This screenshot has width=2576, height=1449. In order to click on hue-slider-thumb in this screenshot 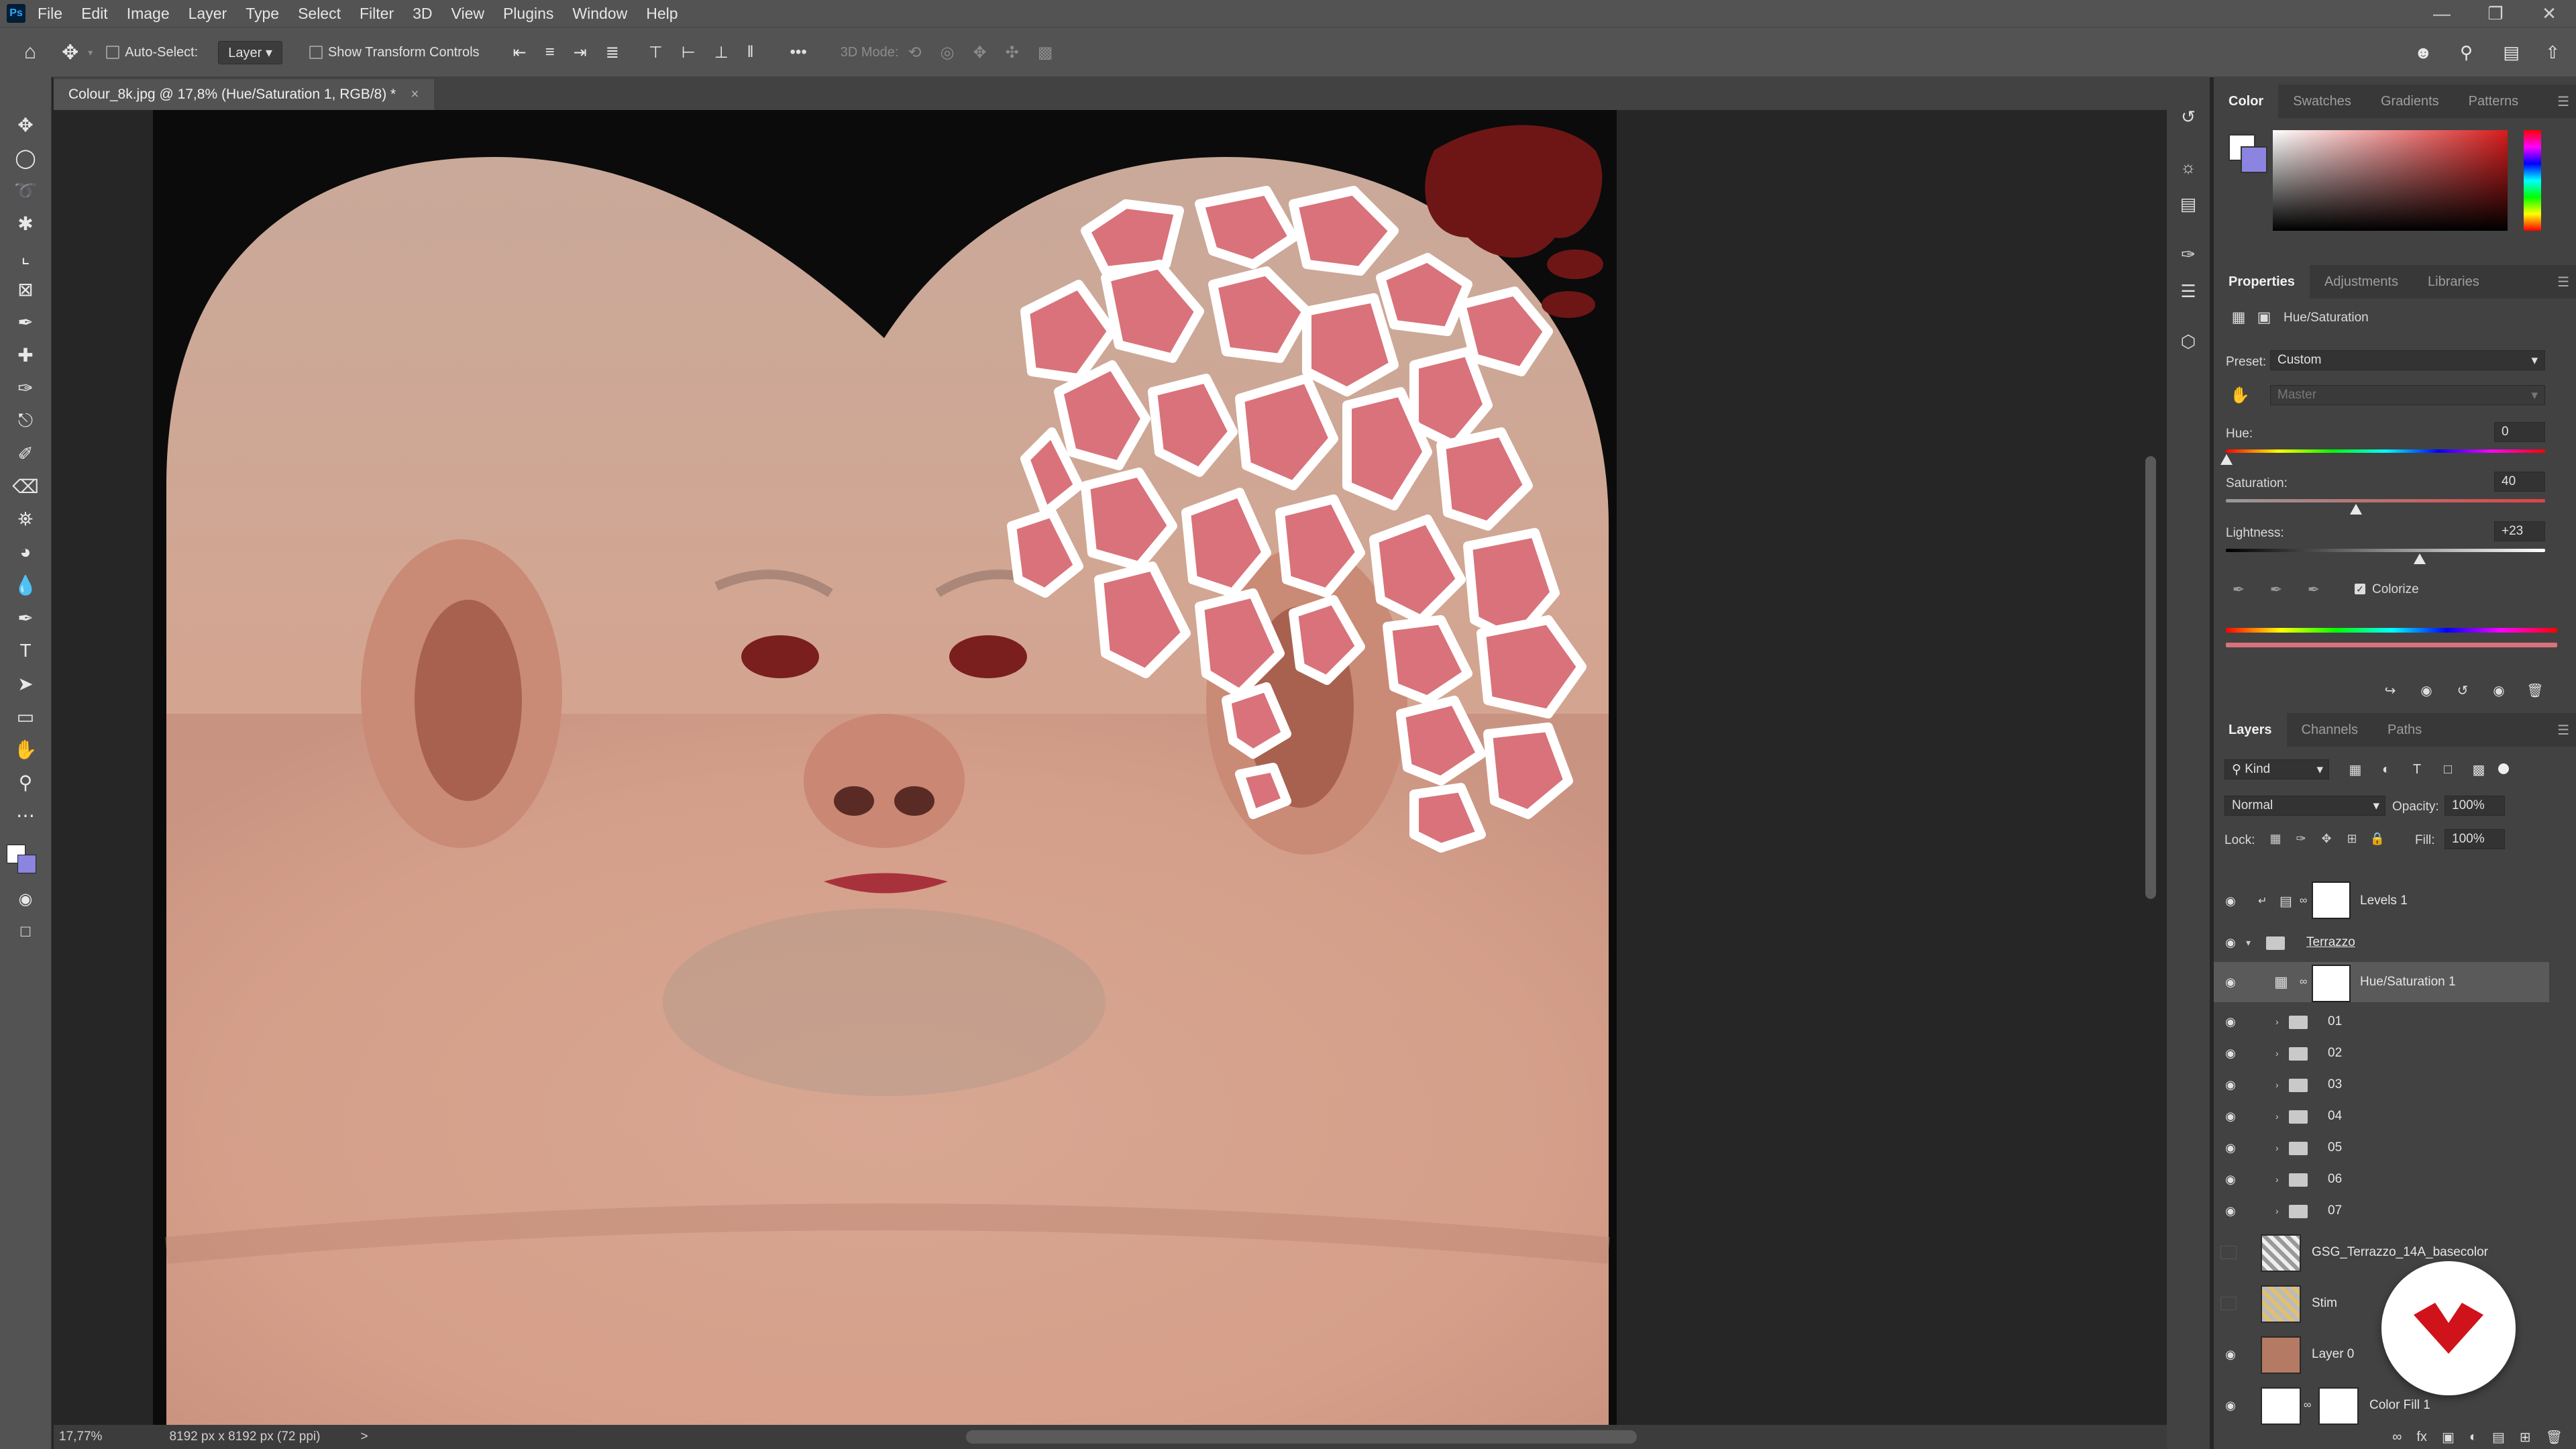, I will do `click(2226, 459)`.